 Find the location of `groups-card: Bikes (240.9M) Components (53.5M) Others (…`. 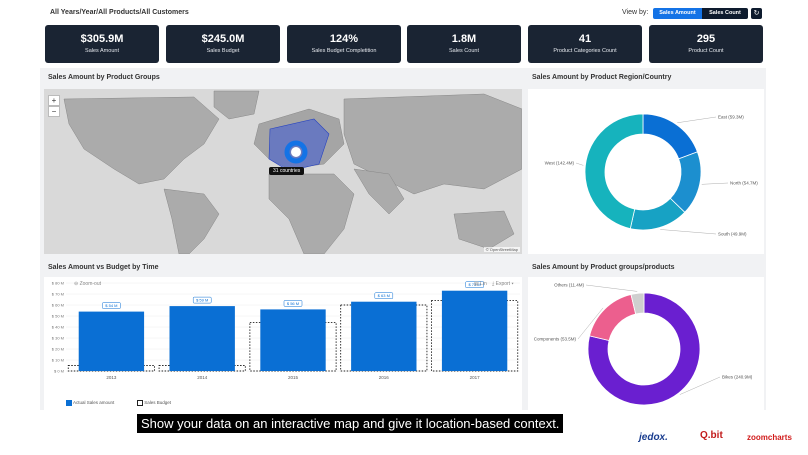

groups-card: Bikes (240.9M) Components (53.5M) Others (… is located at coordinates (646, 343).